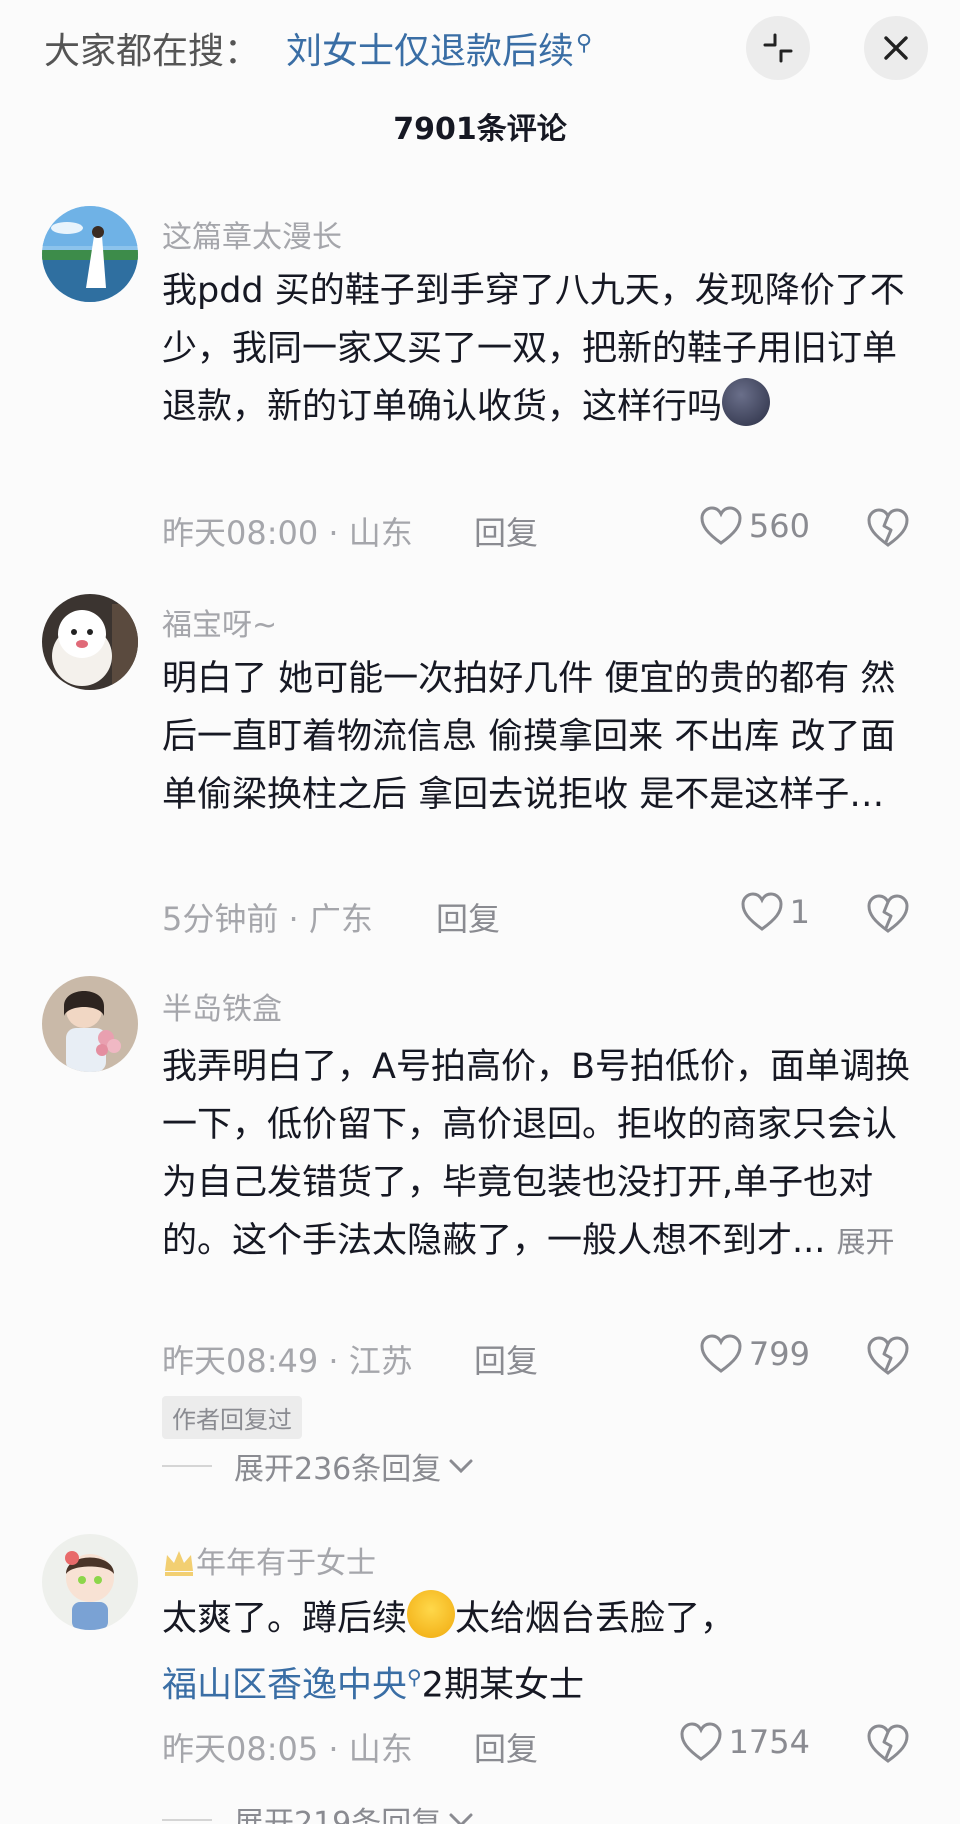 This screenshot has height=1824, width=960. What do you see at coordinates (799, 912) in the screenshot?
I see `like-count: 1` at bounding box center [799, 912].